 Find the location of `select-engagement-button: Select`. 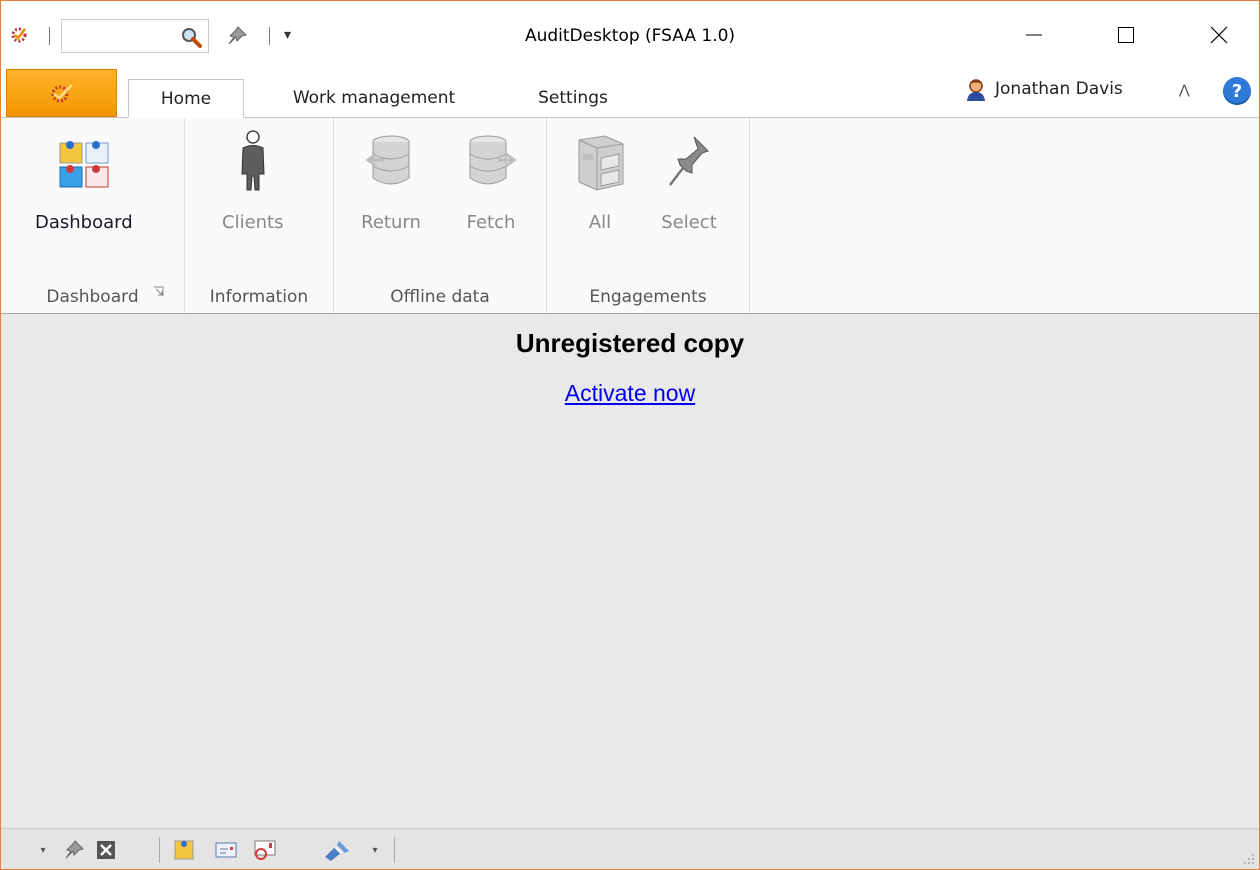

select-engagement-button: Select is located at coordinates (689, 179).